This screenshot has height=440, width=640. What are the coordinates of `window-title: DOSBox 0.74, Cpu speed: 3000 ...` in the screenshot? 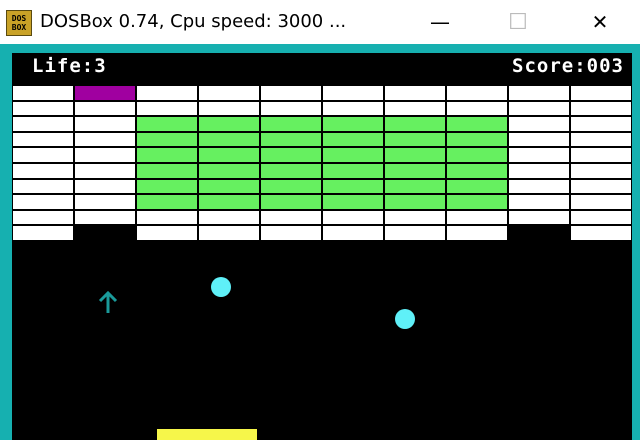 It's located at (193, 21).